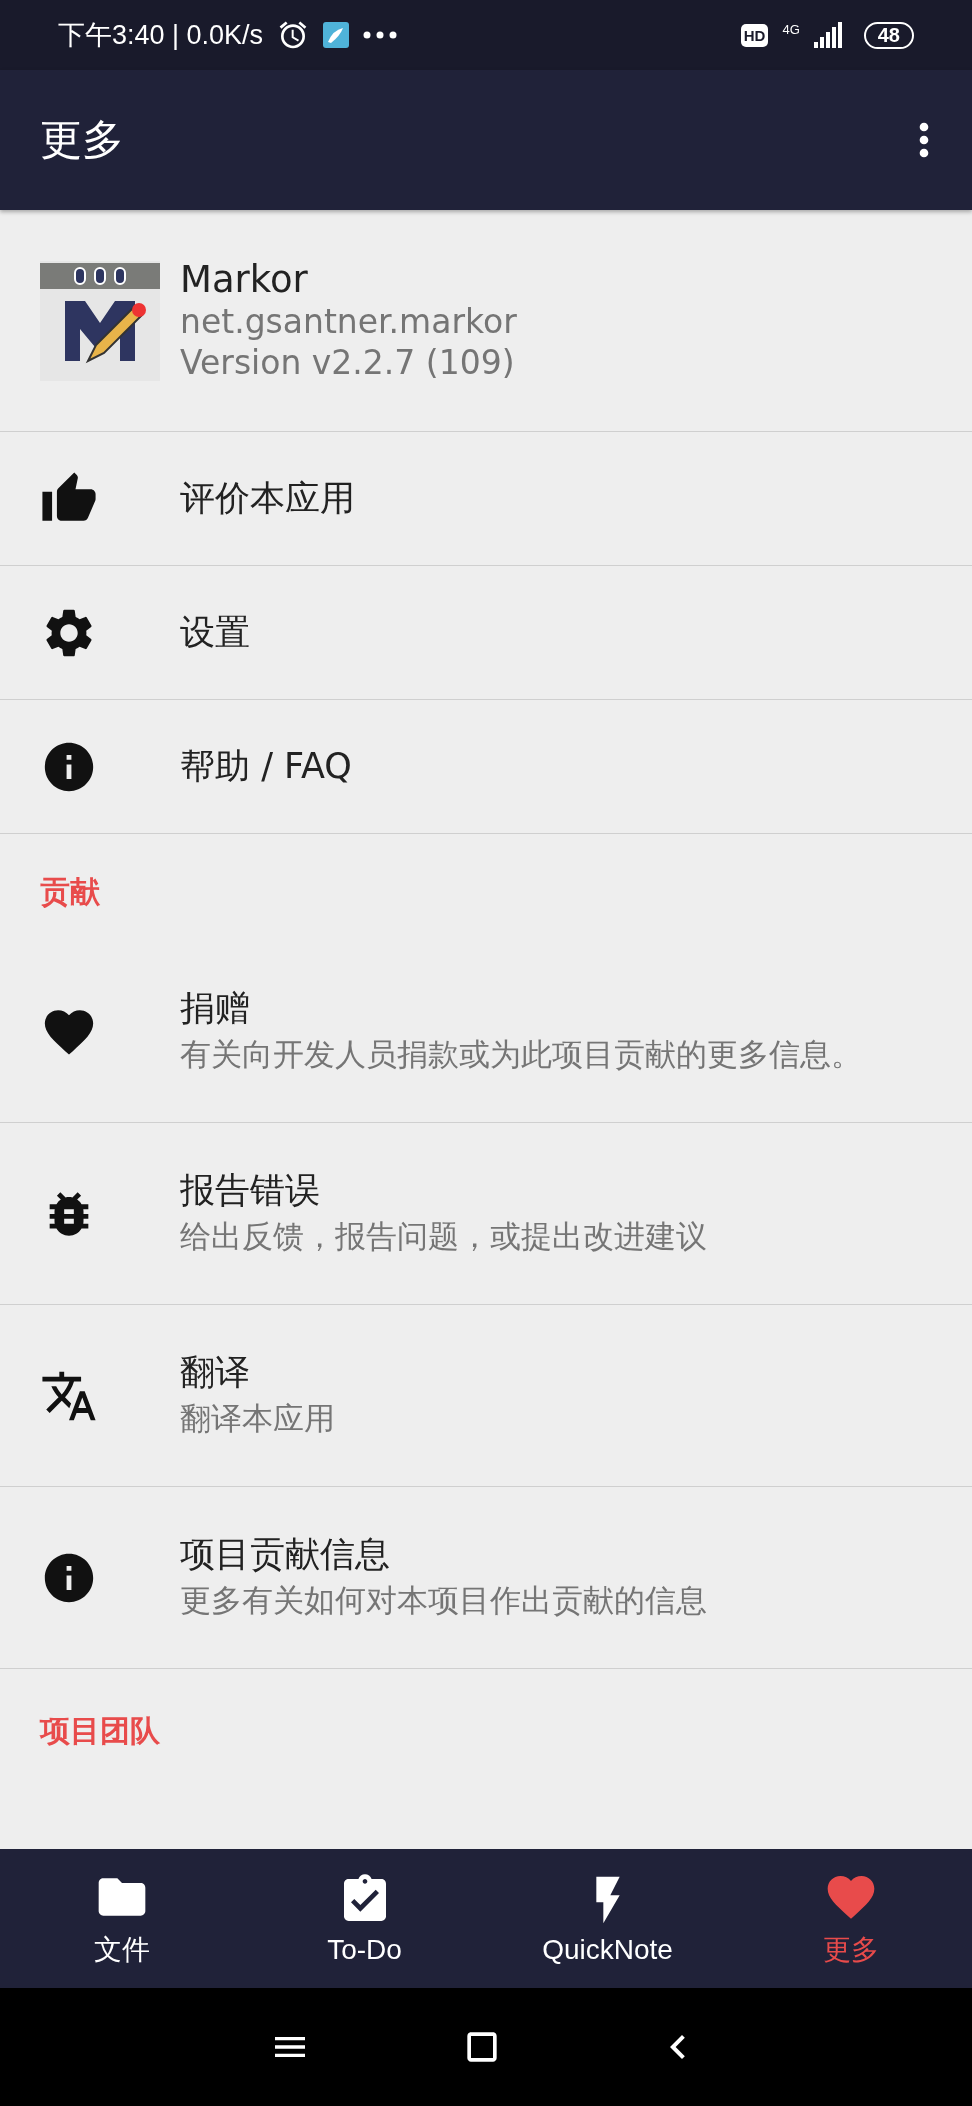  I want to click on nav-tab: 文件, so click(121, 1918).